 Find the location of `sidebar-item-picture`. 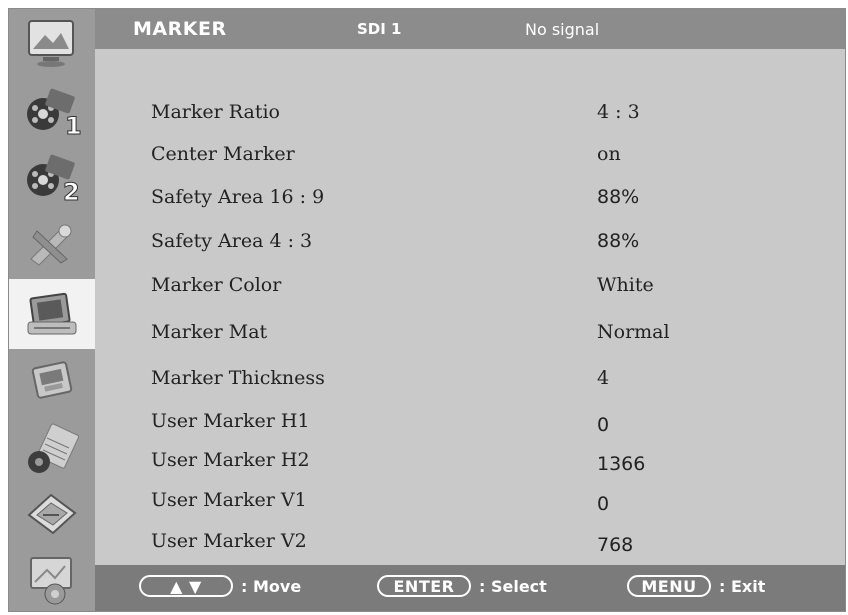

sidebar-item-picture is located at coordinates (52, 42).